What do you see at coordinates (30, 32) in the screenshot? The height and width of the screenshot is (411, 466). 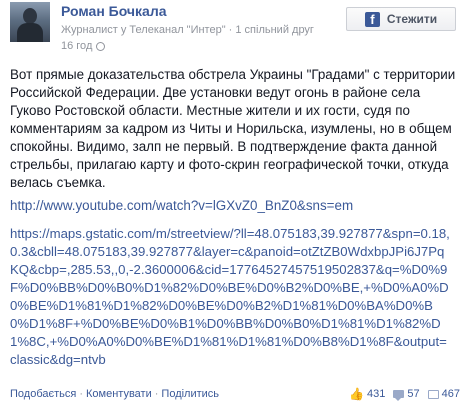 I see `avatar-torso-shape` at bounding box center [30, 32].